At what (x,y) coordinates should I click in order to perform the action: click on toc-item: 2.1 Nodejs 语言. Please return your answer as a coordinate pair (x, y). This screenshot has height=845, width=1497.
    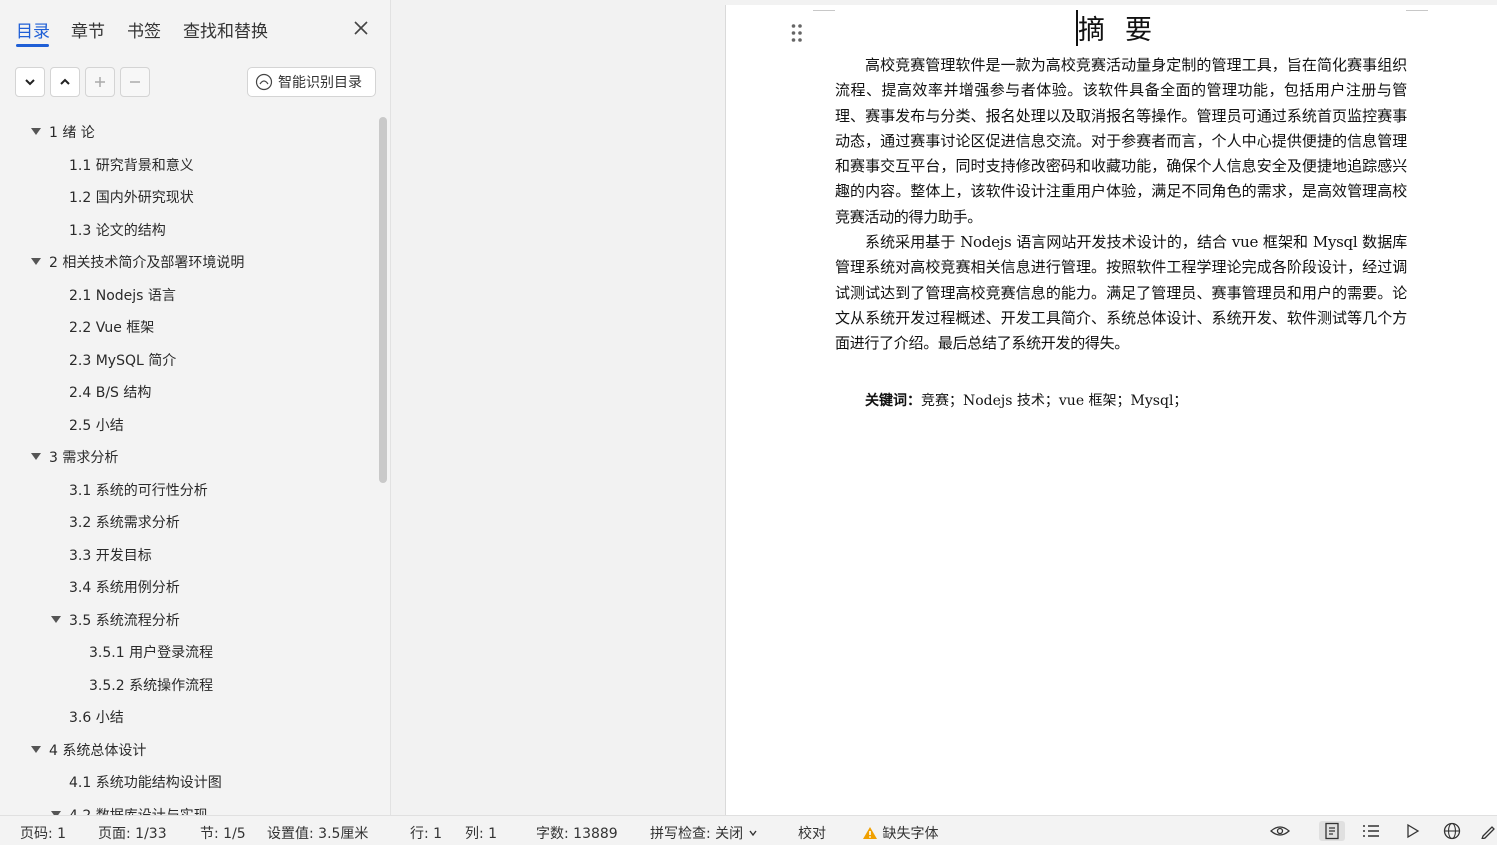
    Looking at the image, I should click on (188, 295).